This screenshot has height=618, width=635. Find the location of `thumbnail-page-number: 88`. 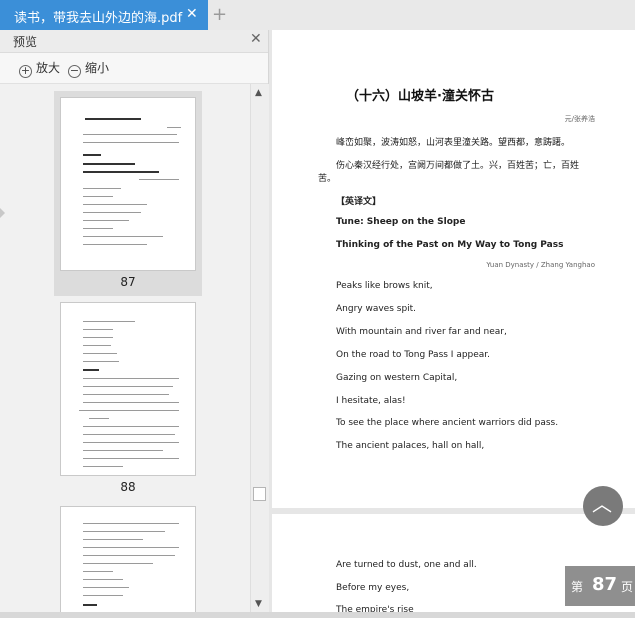

thumbnail-page-number: 88 is located at coordinates (128, 487).